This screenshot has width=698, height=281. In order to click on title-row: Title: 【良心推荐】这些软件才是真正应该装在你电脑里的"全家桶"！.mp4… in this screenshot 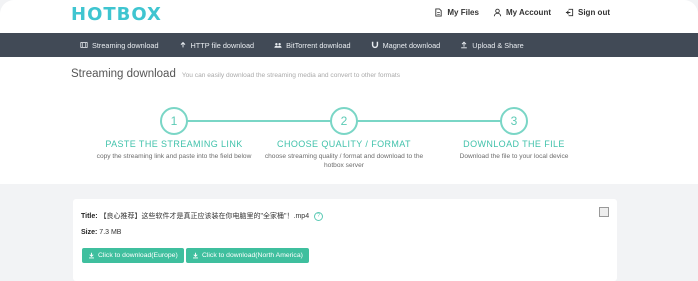, I will do `click(202, 216)`.